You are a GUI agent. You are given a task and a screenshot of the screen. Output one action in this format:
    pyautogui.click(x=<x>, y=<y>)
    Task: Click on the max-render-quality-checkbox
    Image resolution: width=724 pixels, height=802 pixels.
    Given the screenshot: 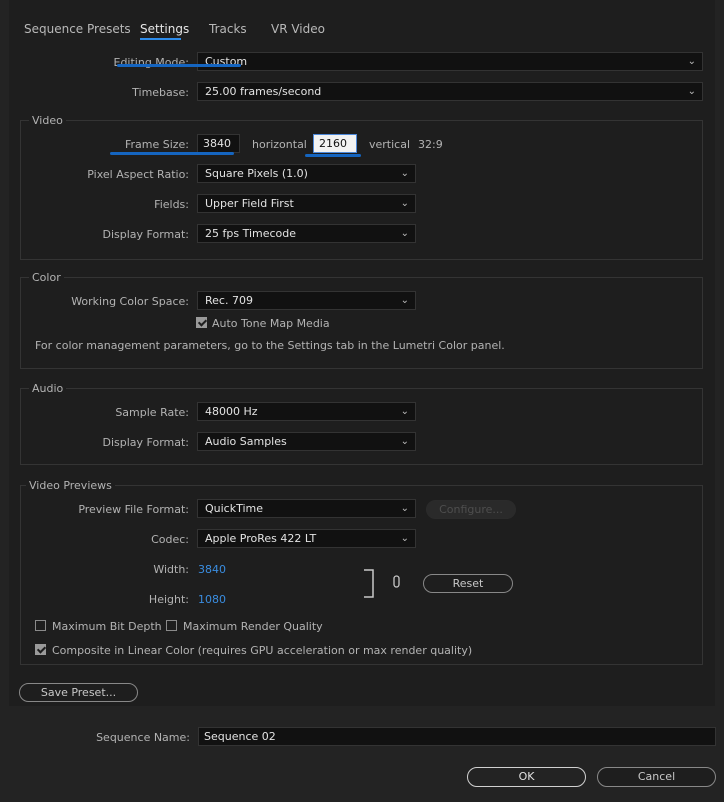 What is the action you would take?
    pyautogui.click(x=171, y=625)
    